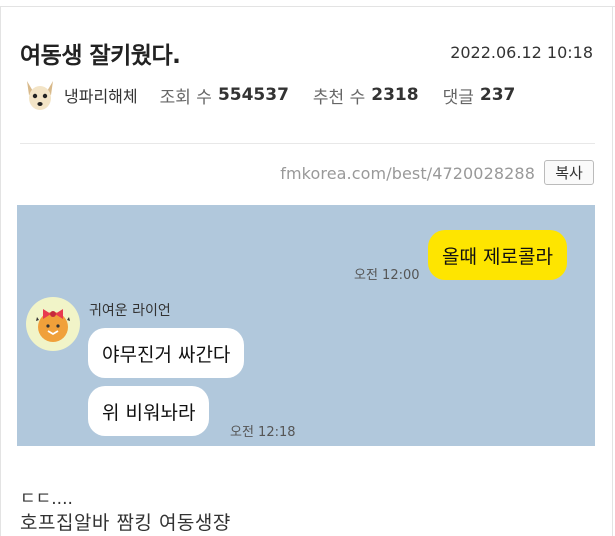 The image size is (615, 536). Describe the element at coordinates (125, 523) in the screenshot. I see `post-body-line: 호프집알바 짬킹 여동생쟝` at that location.